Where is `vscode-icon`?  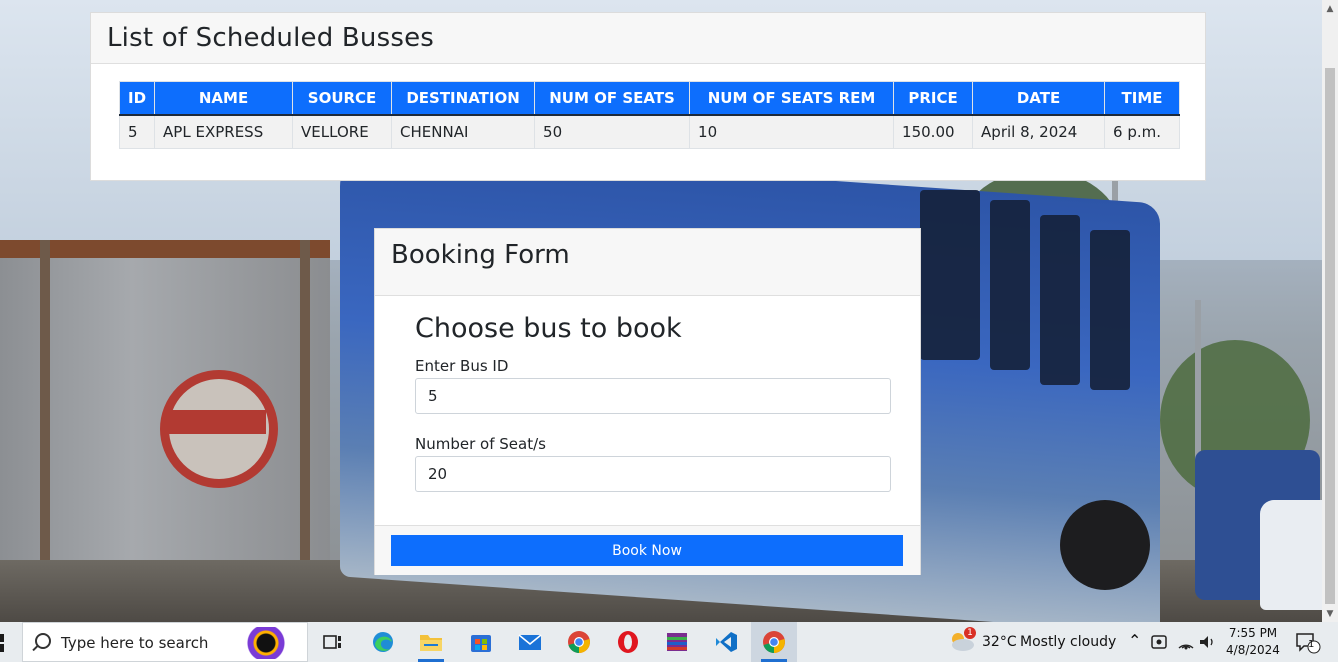 vscode-icon is located at coordinates (726, 642).